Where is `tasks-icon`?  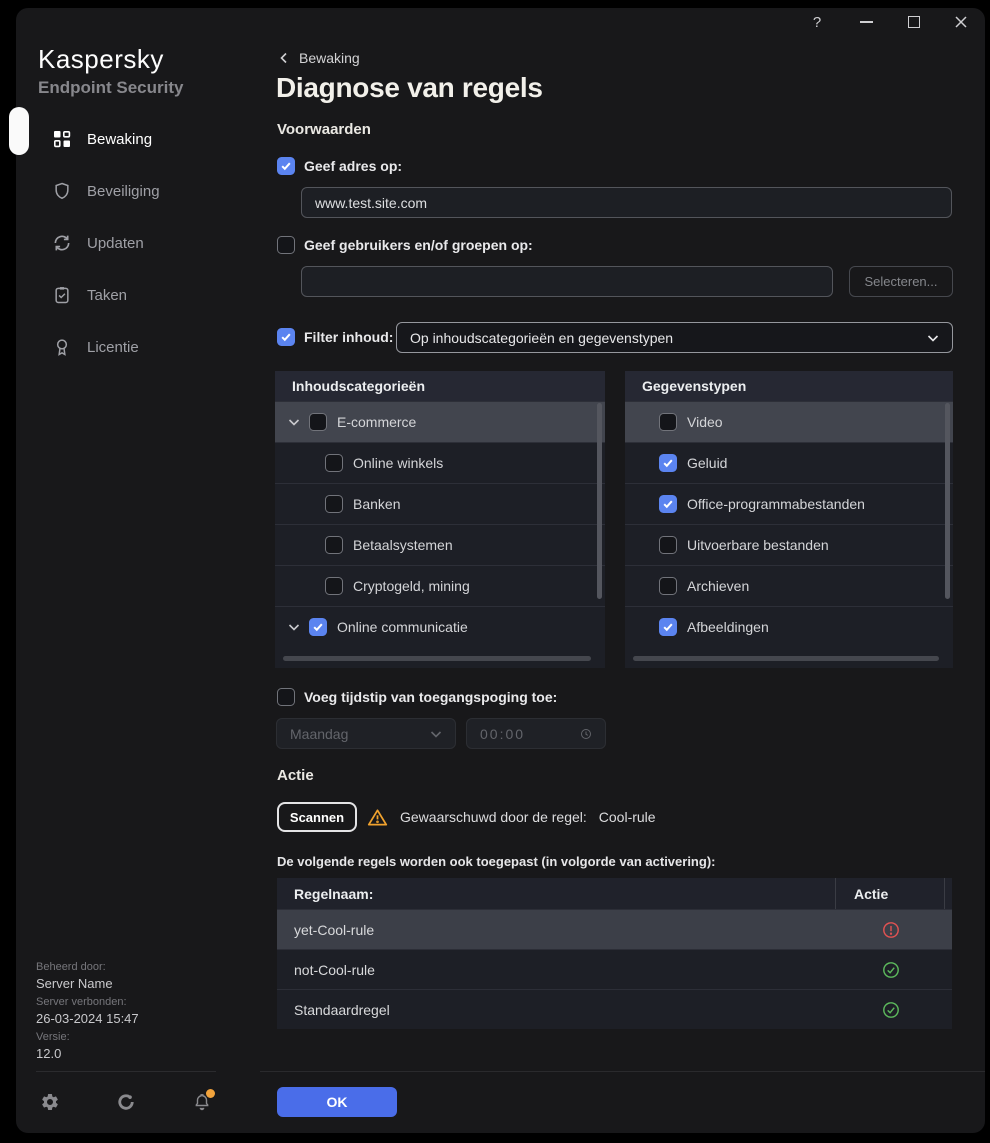
tasks-icon is located at coordinates (62, 295).